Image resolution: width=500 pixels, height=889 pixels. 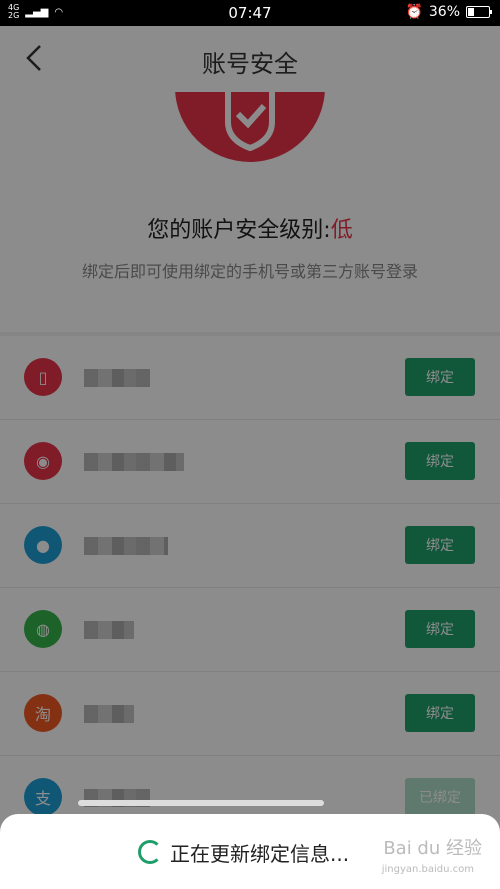 I want to click on status-bar: 4G 2G ▂▄▆ ◠ 07:47 ⏰ 36%, so click(x=250, y=13).